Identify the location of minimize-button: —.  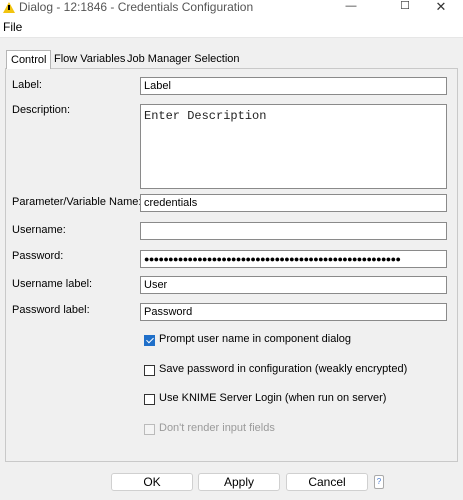
(351, 8).